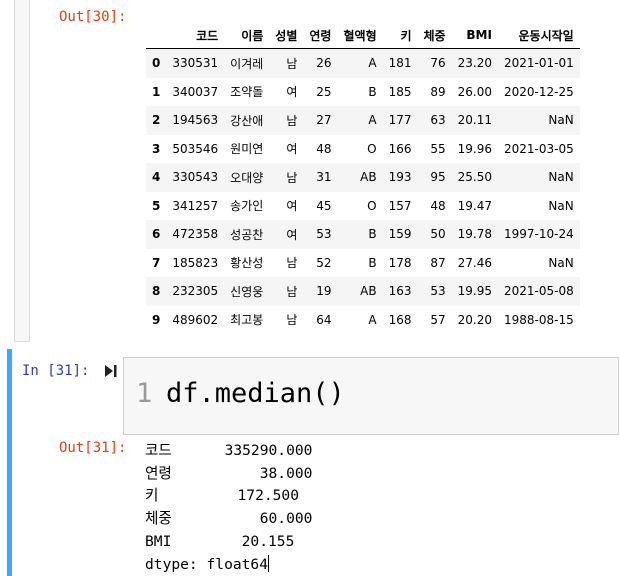 The width and height of the screenshot is (619, 576). I want to click on table-cell: 25.50, so click(474, 177).